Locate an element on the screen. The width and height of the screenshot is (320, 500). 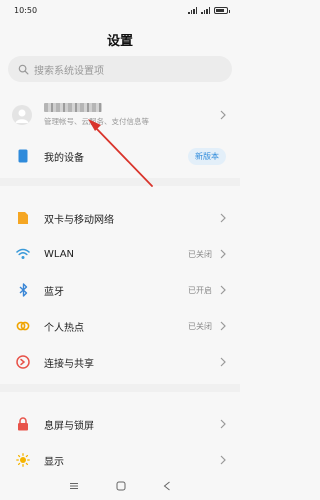
account-text: 管理帐号、云服务、支付信息等 is located at coordinates (132, 115).